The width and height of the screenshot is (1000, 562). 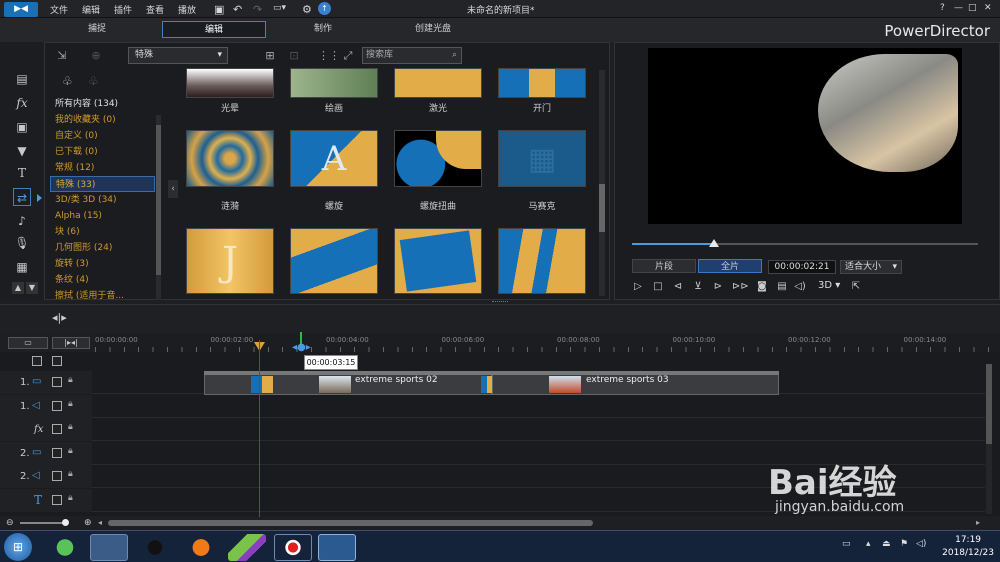 I want to click on tab-produce: 制作, so click(x=323, y=29).